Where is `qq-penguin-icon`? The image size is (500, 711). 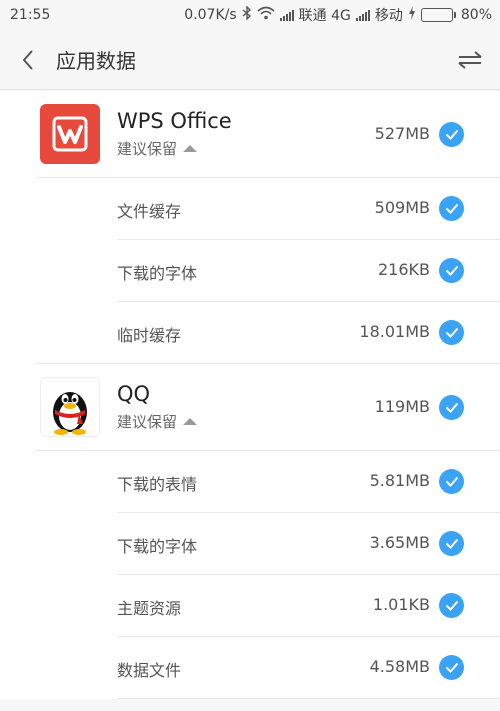 qq-penguin-icon is located at coordinates (70, 407).